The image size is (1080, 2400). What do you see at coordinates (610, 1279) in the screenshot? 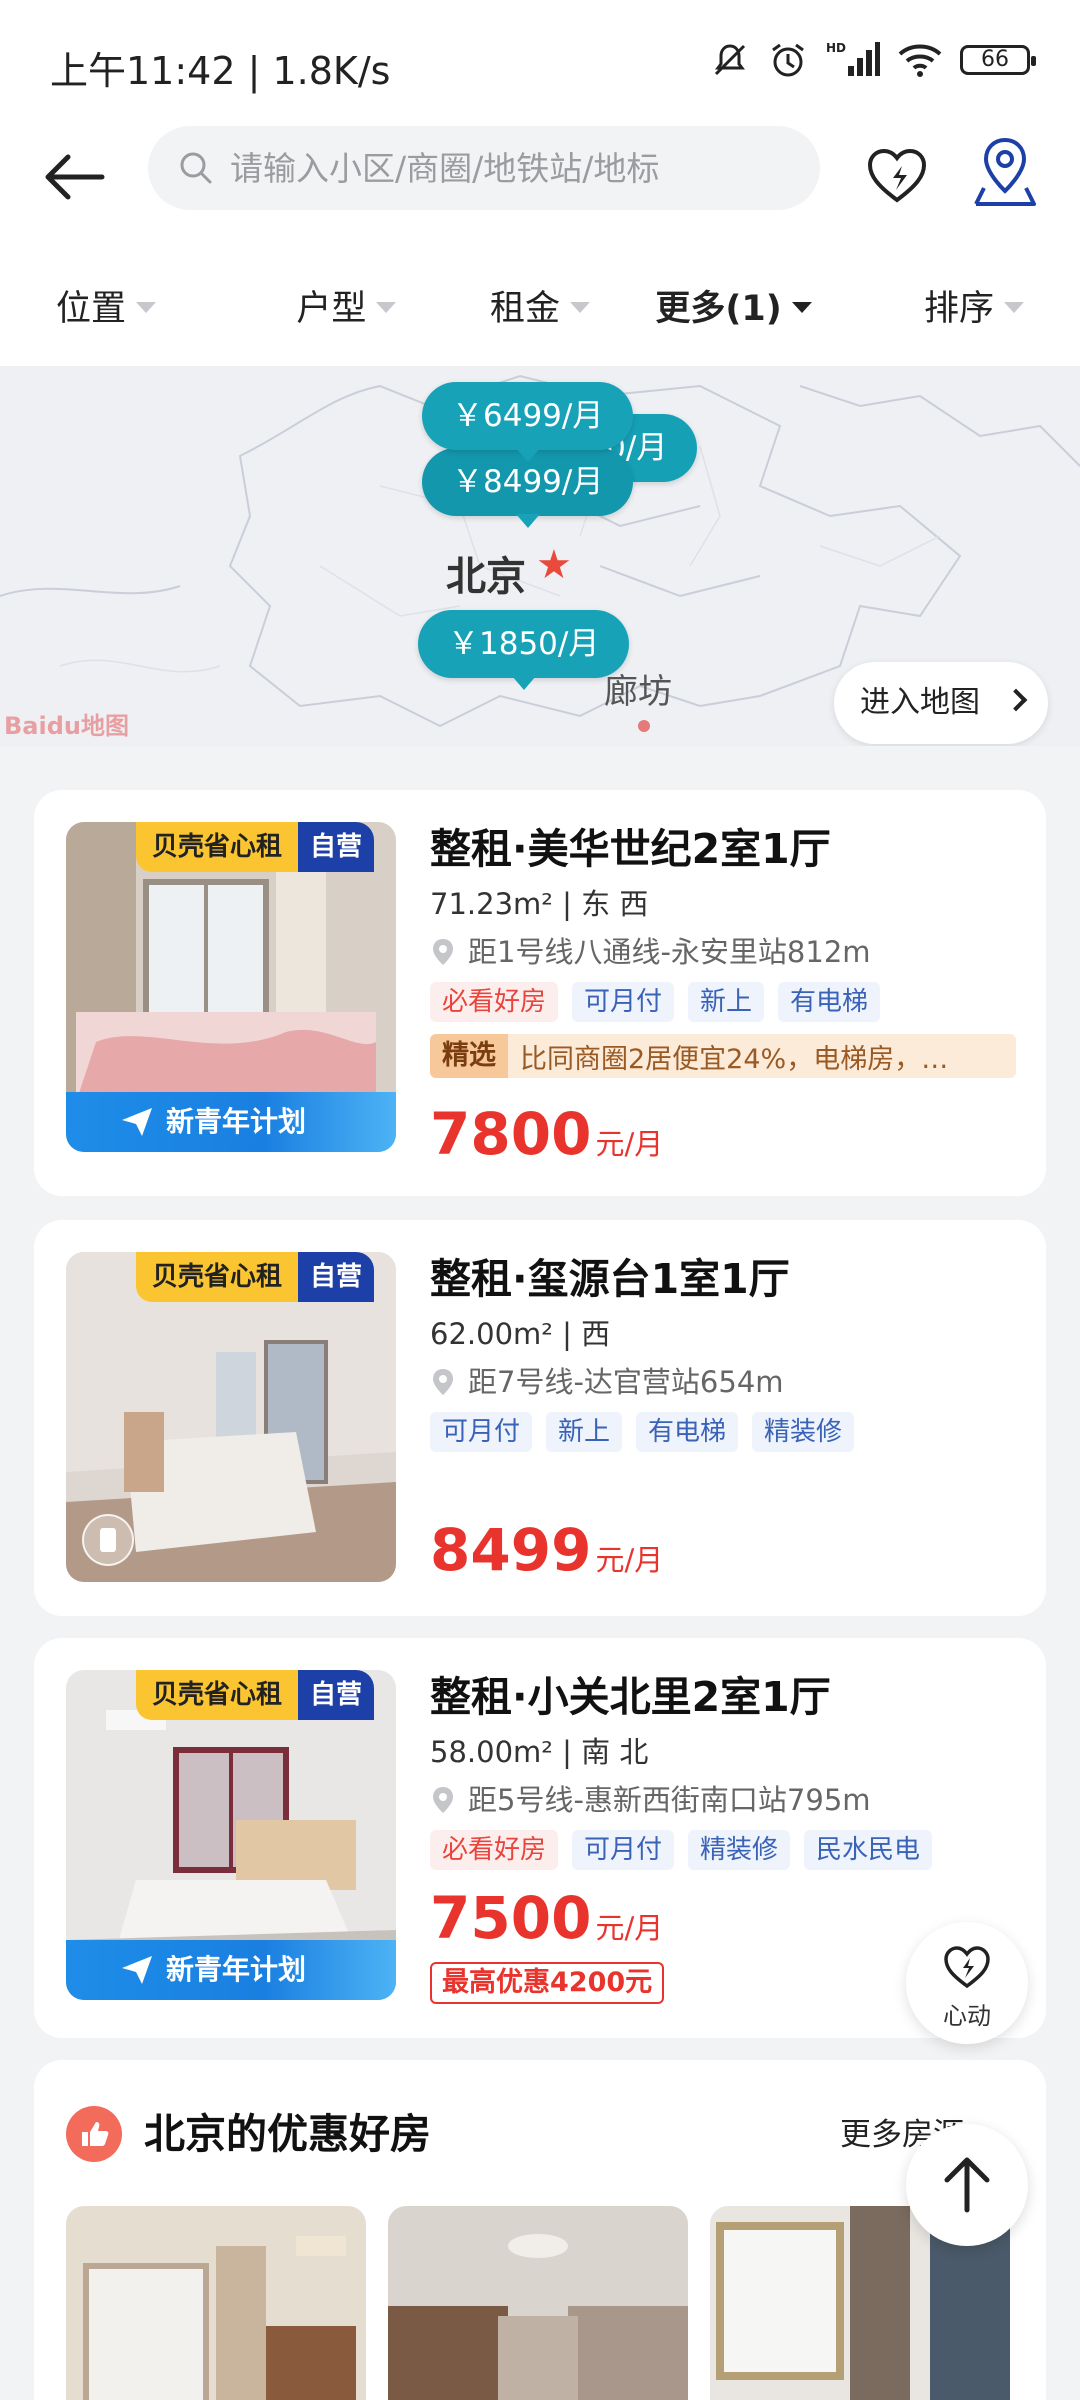
I see `listing-title: 整租·玺源台1室1厅` at bounding box center [610, 1279].